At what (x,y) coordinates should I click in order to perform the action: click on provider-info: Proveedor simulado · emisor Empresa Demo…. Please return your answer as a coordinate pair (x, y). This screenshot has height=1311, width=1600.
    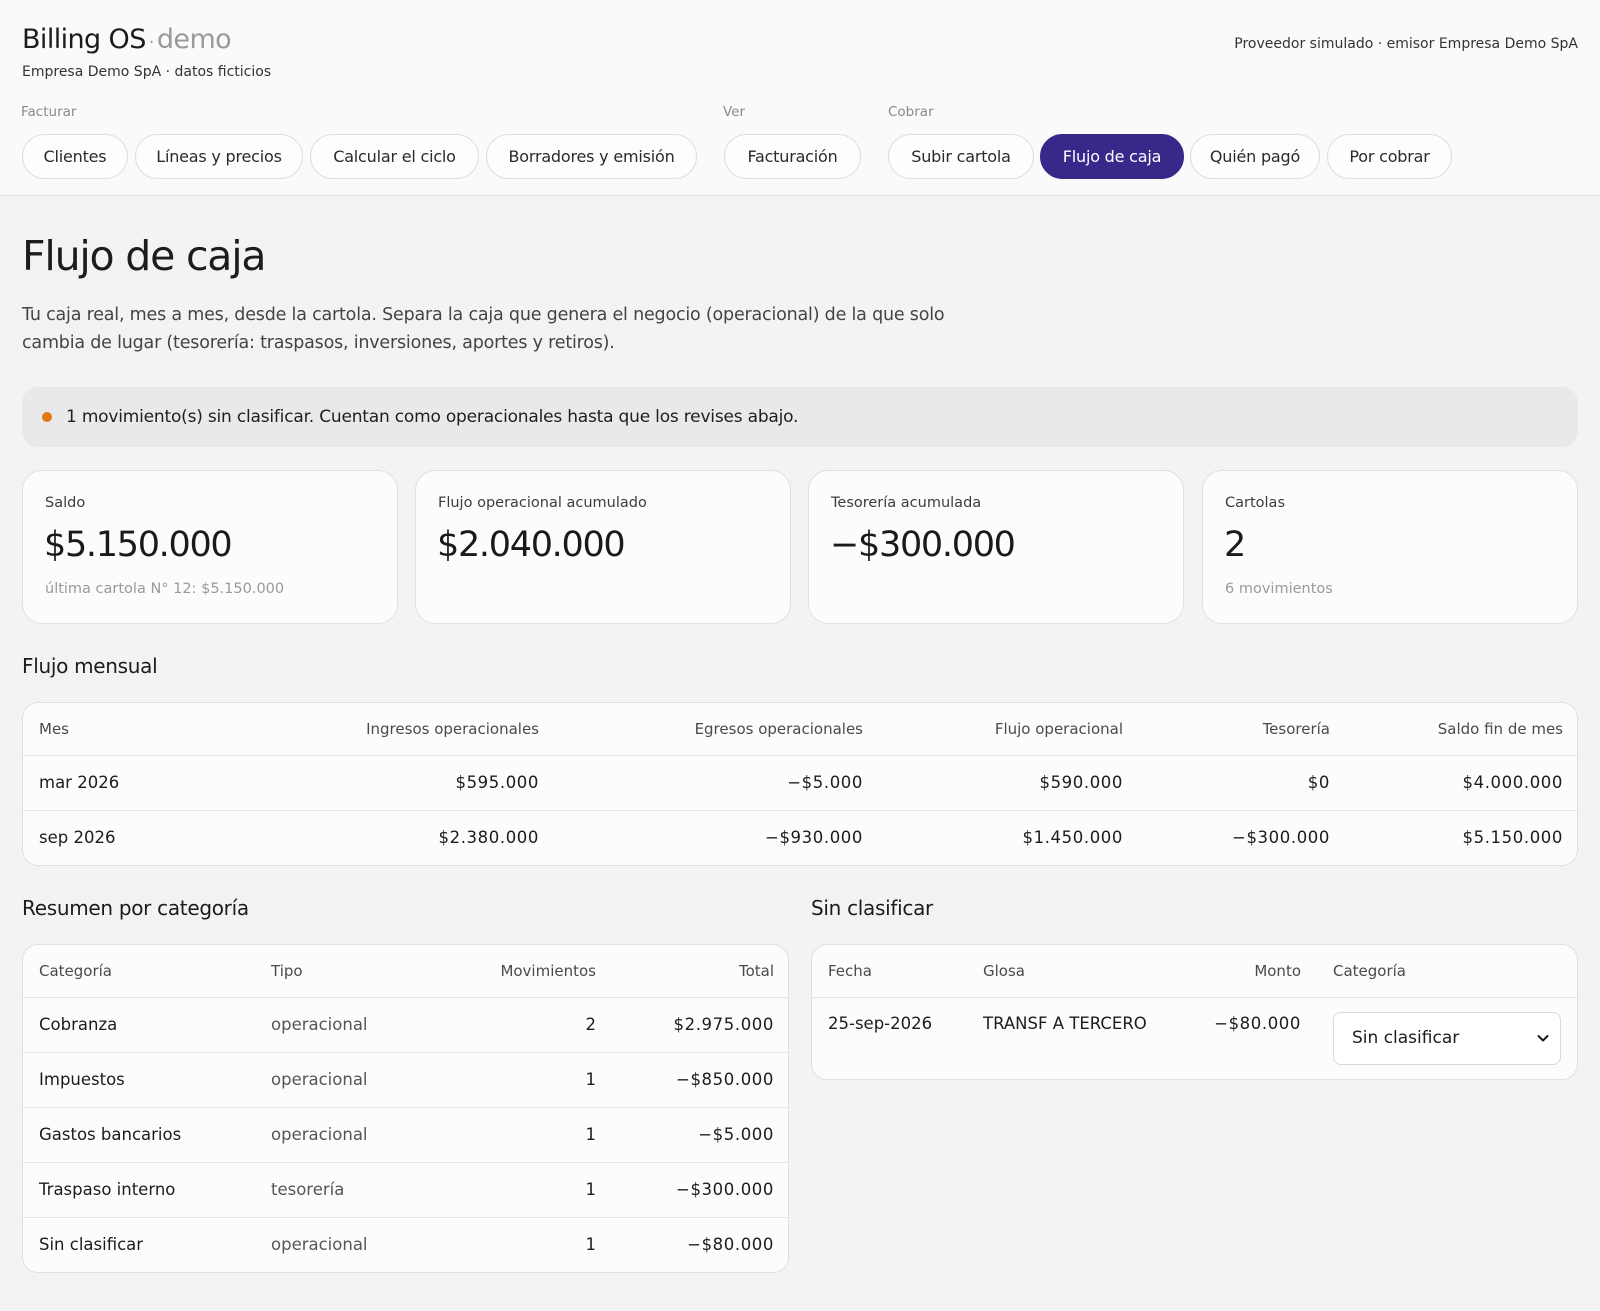
    Looking at the image, I should click on (1406, 44).